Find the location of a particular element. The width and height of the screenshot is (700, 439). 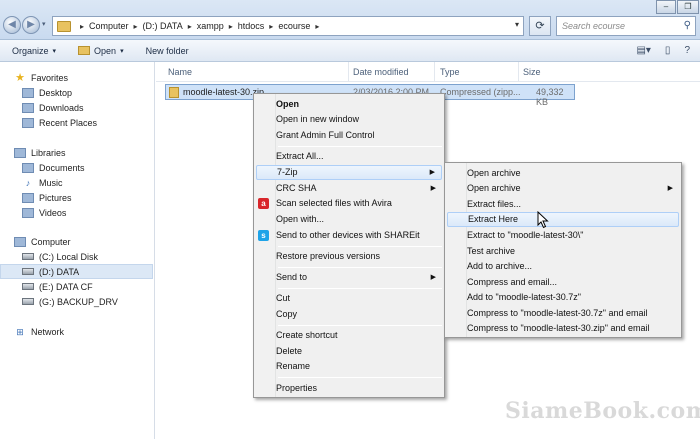

menu-grant-admin: Grant Admin Full Control is located at coordinates (349, 135).